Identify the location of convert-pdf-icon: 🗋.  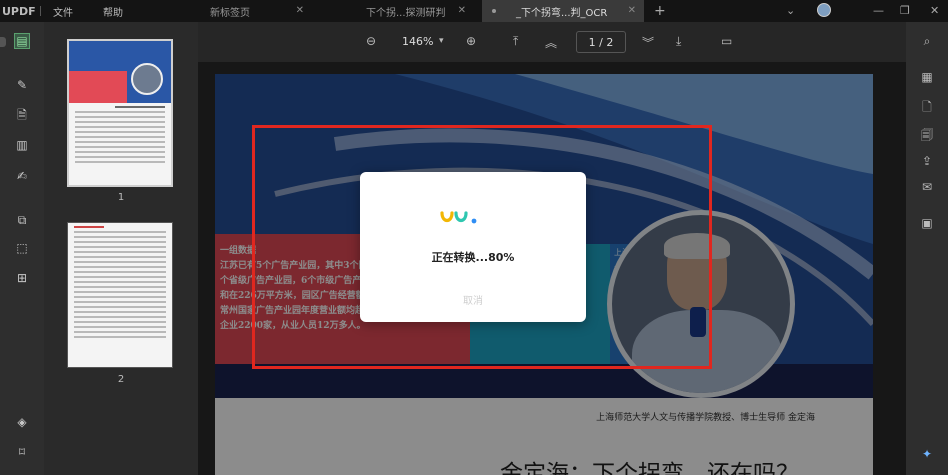
(927, 108).